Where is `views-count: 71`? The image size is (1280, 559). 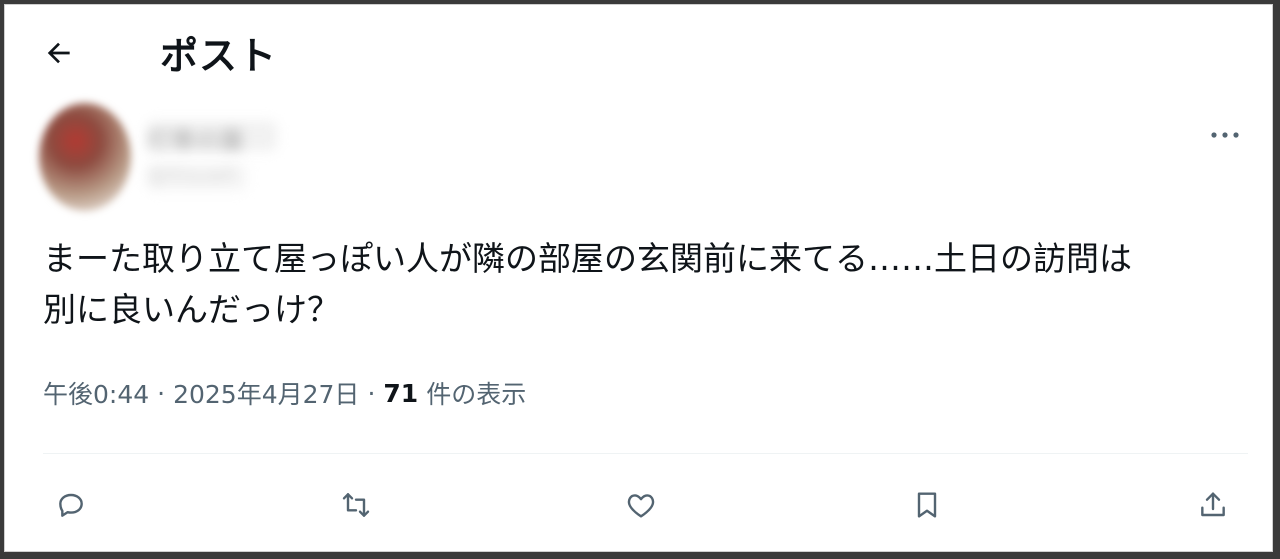
views-count: 71 is located at coordinates (400, 393).